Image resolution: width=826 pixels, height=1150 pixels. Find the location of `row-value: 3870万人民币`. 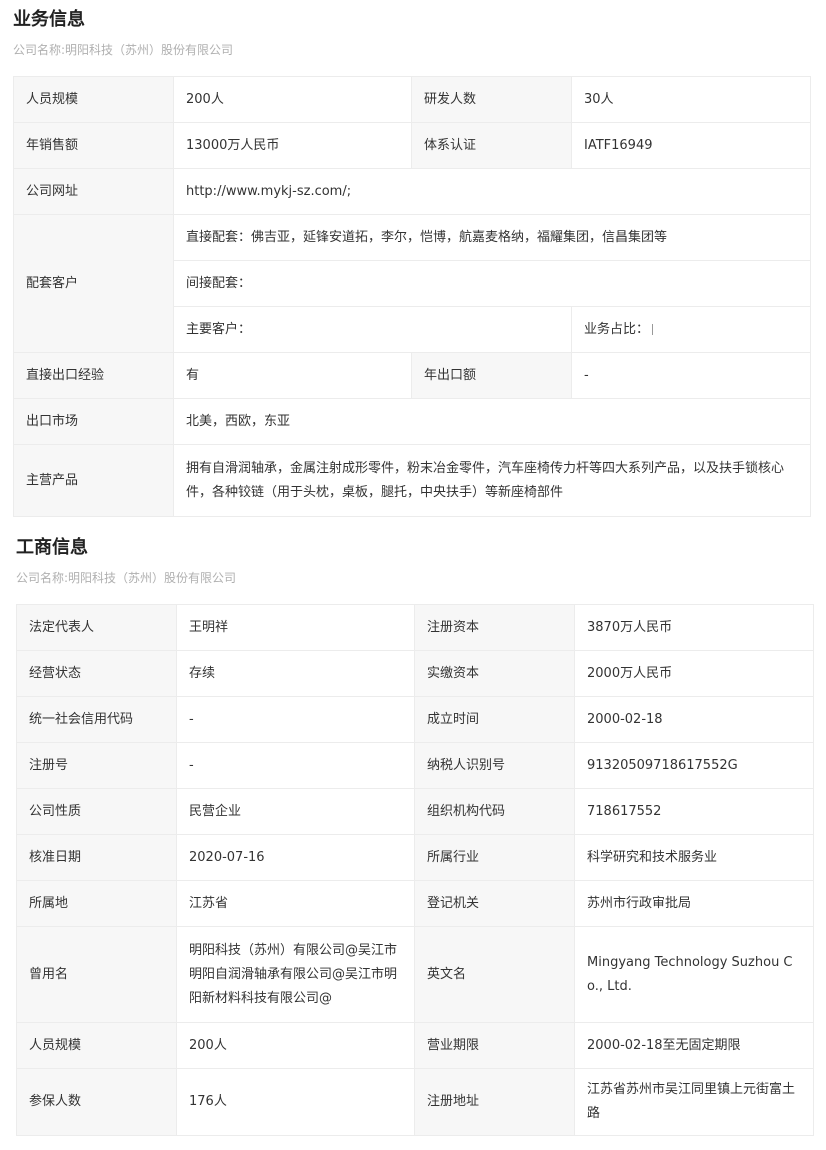

row-value: 3870万人民币 is located at coordinates (694, 627).